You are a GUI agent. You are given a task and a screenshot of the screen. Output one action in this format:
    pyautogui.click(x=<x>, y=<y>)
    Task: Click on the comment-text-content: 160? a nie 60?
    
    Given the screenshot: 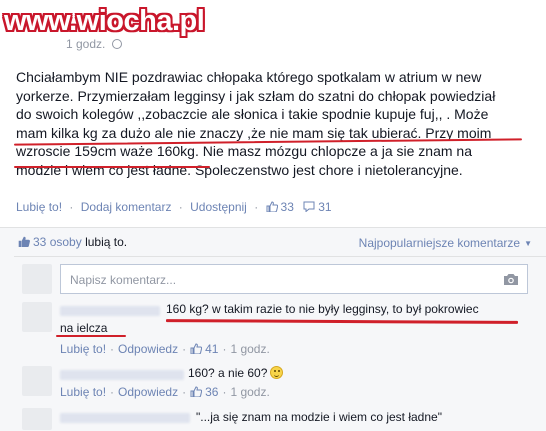 What is the action you would take?
    pyautogui.click(x=228, y=373)
    